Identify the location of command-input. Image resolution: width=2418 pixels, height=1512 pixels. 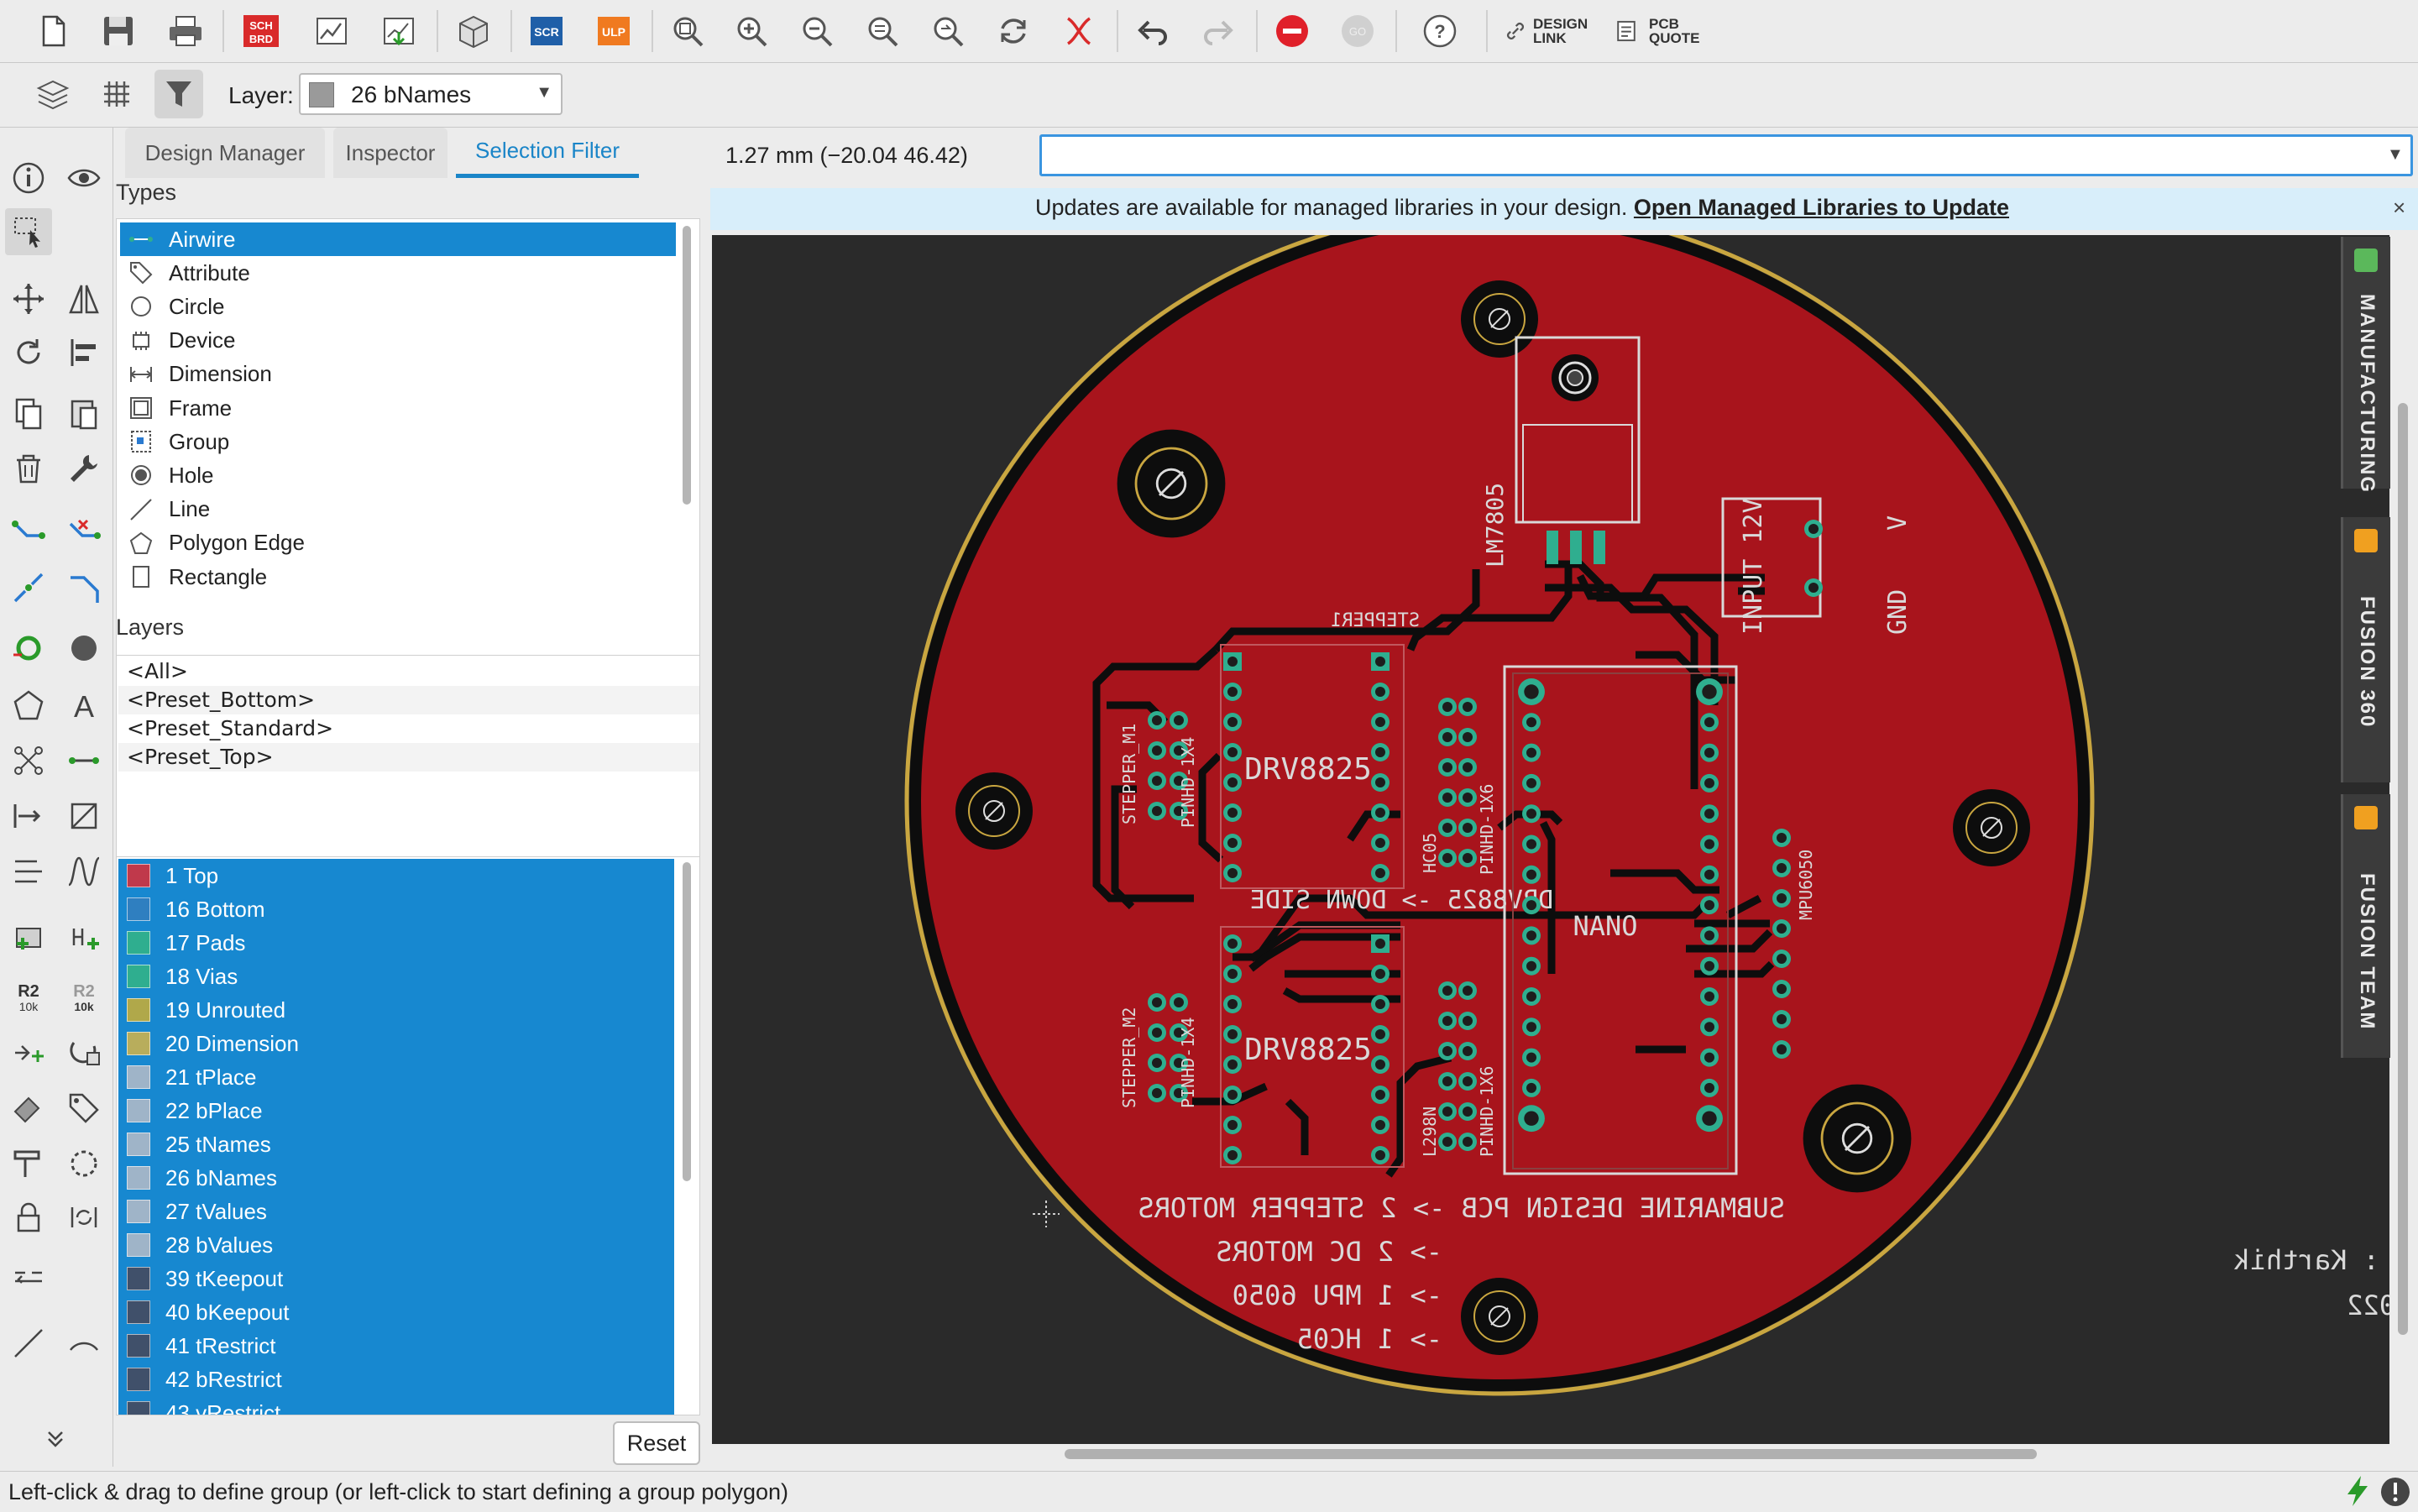
(1726, 155).